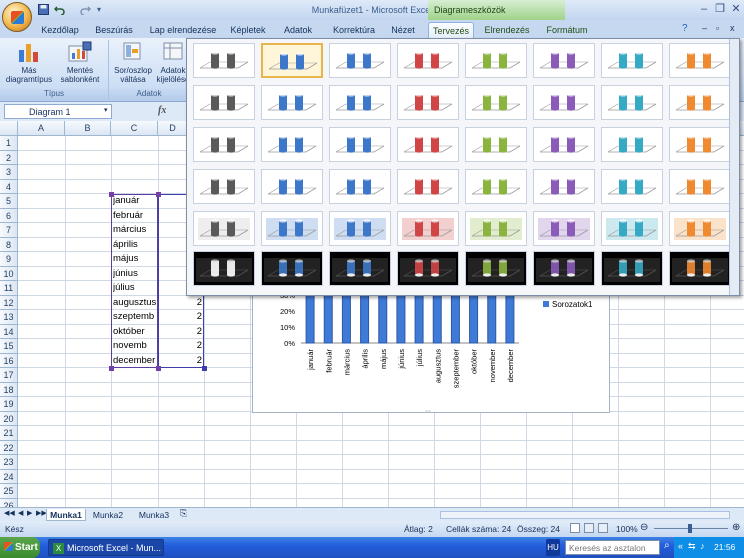 Image resolution: width=744 pixels, height=558 pixels. What do you see at coordinates (702, 546) in the screenshot?
I see `volume-icon: ♪` at bounding box center [702, 546].